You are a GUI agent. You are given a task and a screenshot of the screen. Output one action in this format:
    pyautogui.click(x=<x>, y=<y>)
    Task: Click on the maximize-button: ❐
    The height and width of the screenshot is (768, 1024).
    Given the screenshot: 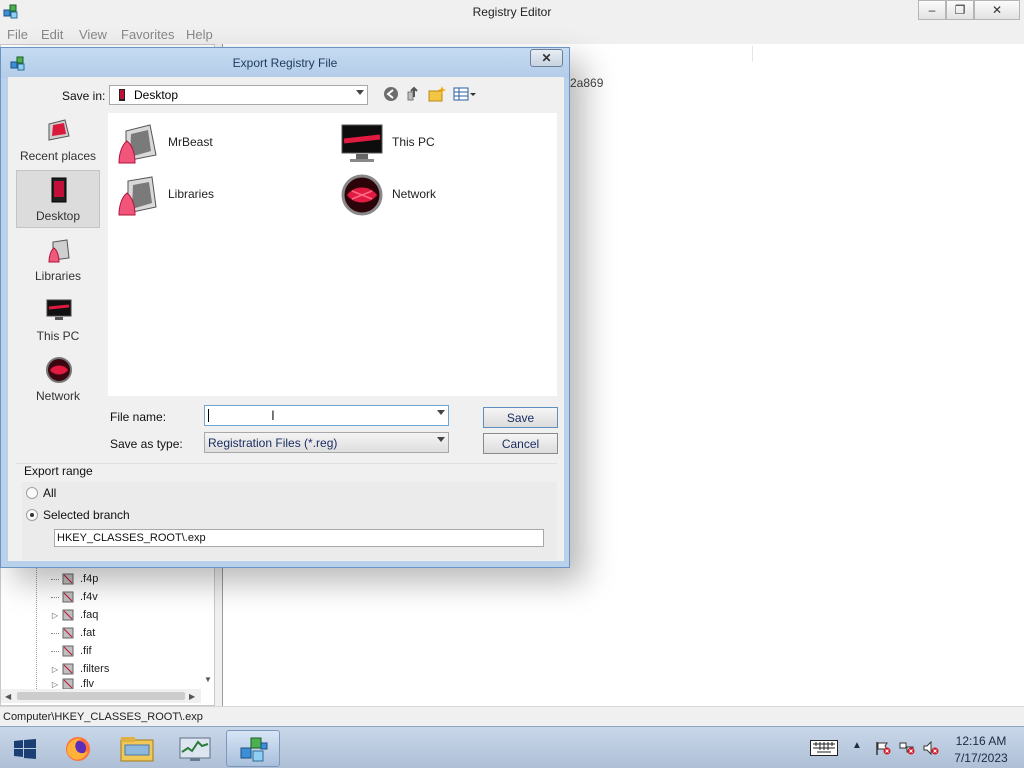 What is the action you would take?
    pyautogui.click(x=960, y=10)
    